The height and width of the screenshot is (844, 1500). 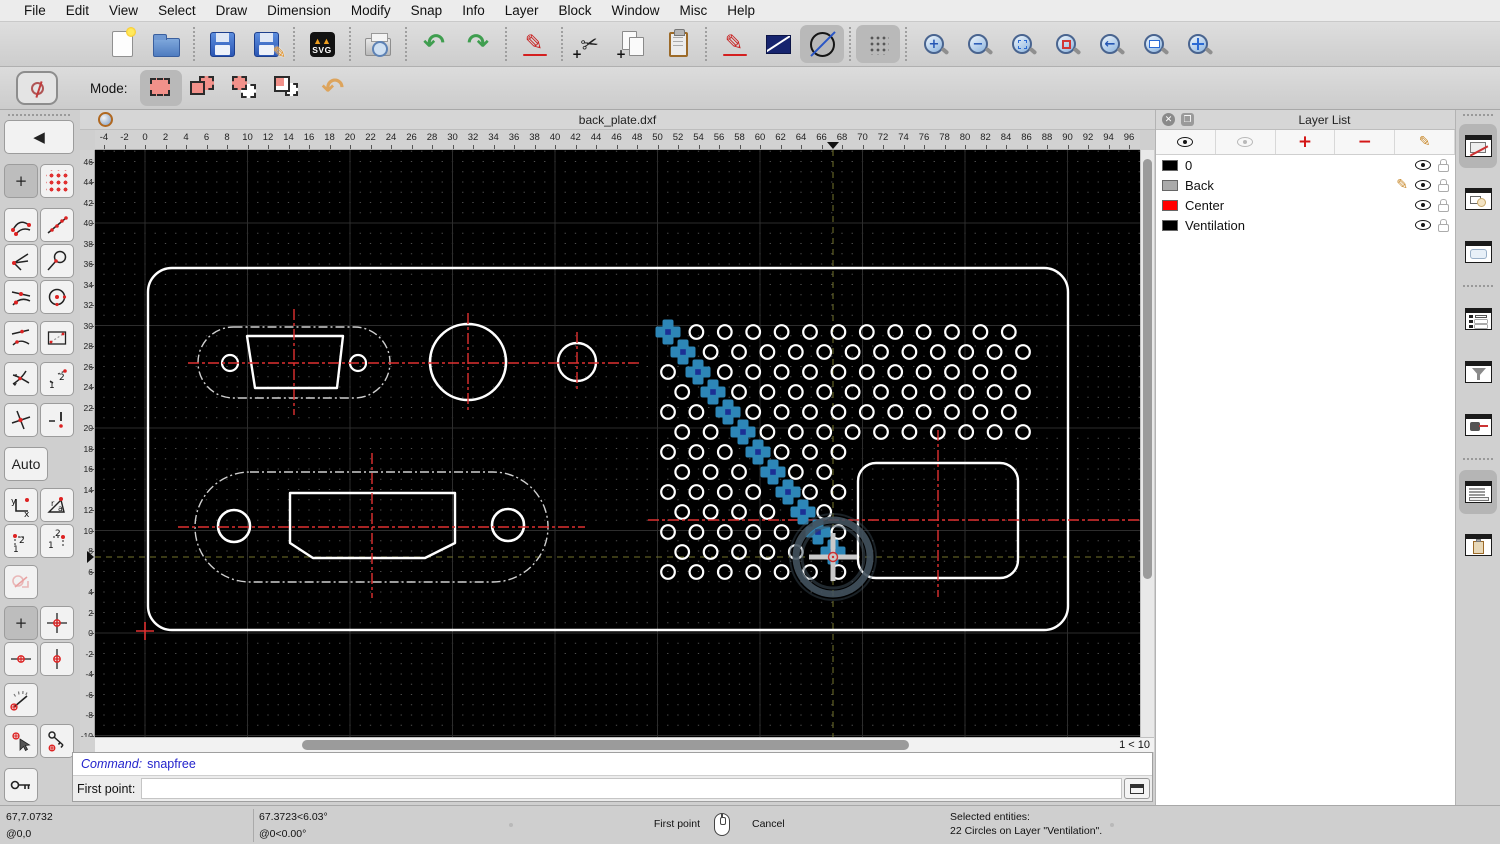 What do you see at coordinates (21, 582) in the screenshot?
I see `selection-tool-faded-button` at bounding box center [21, 582].